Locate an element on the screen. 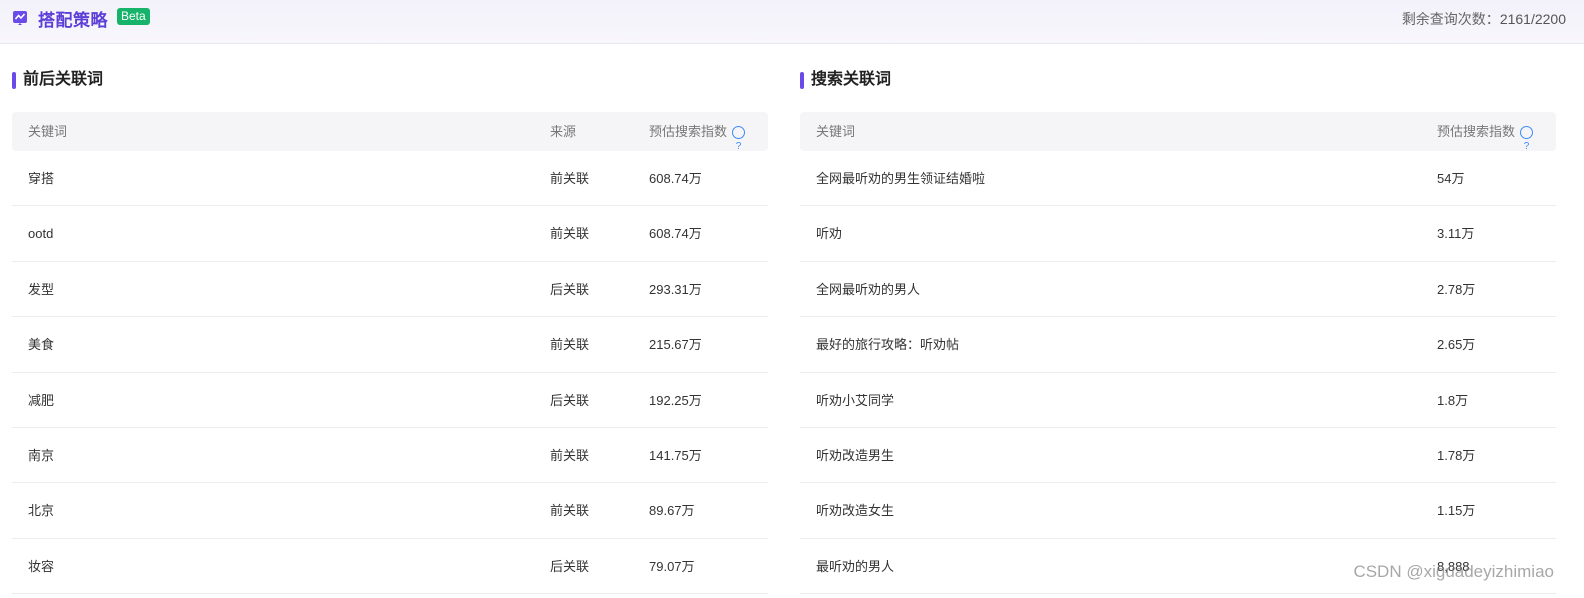 The height and width of the screenshot is (598, 1584). table-row: 全网最听劝的男生领证结婚啦 54万 is located at coordinates (1178, 179).